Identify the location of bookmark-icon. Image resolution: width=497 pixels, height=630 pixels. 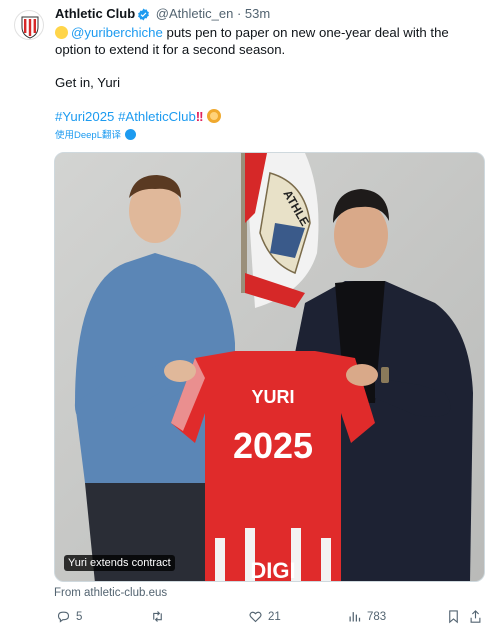
(453, 617).